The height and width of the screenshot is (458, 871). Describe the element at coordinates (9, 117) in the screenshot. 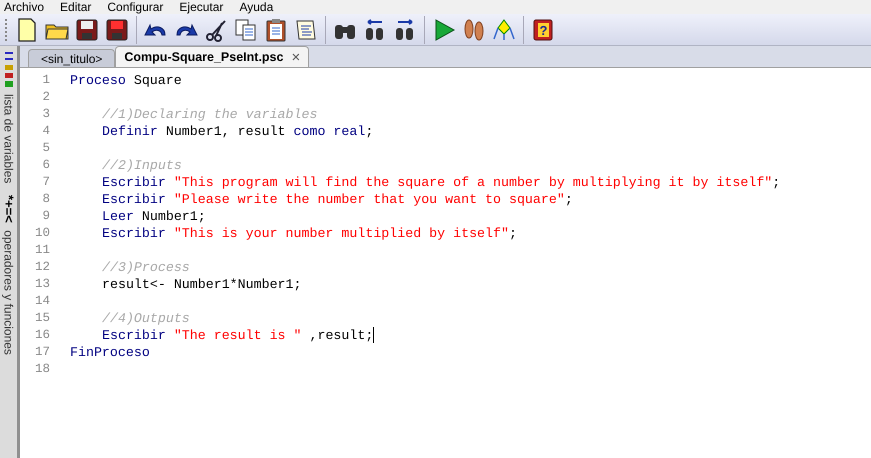

I see `side-panel-tab: lista de variables` at that location.